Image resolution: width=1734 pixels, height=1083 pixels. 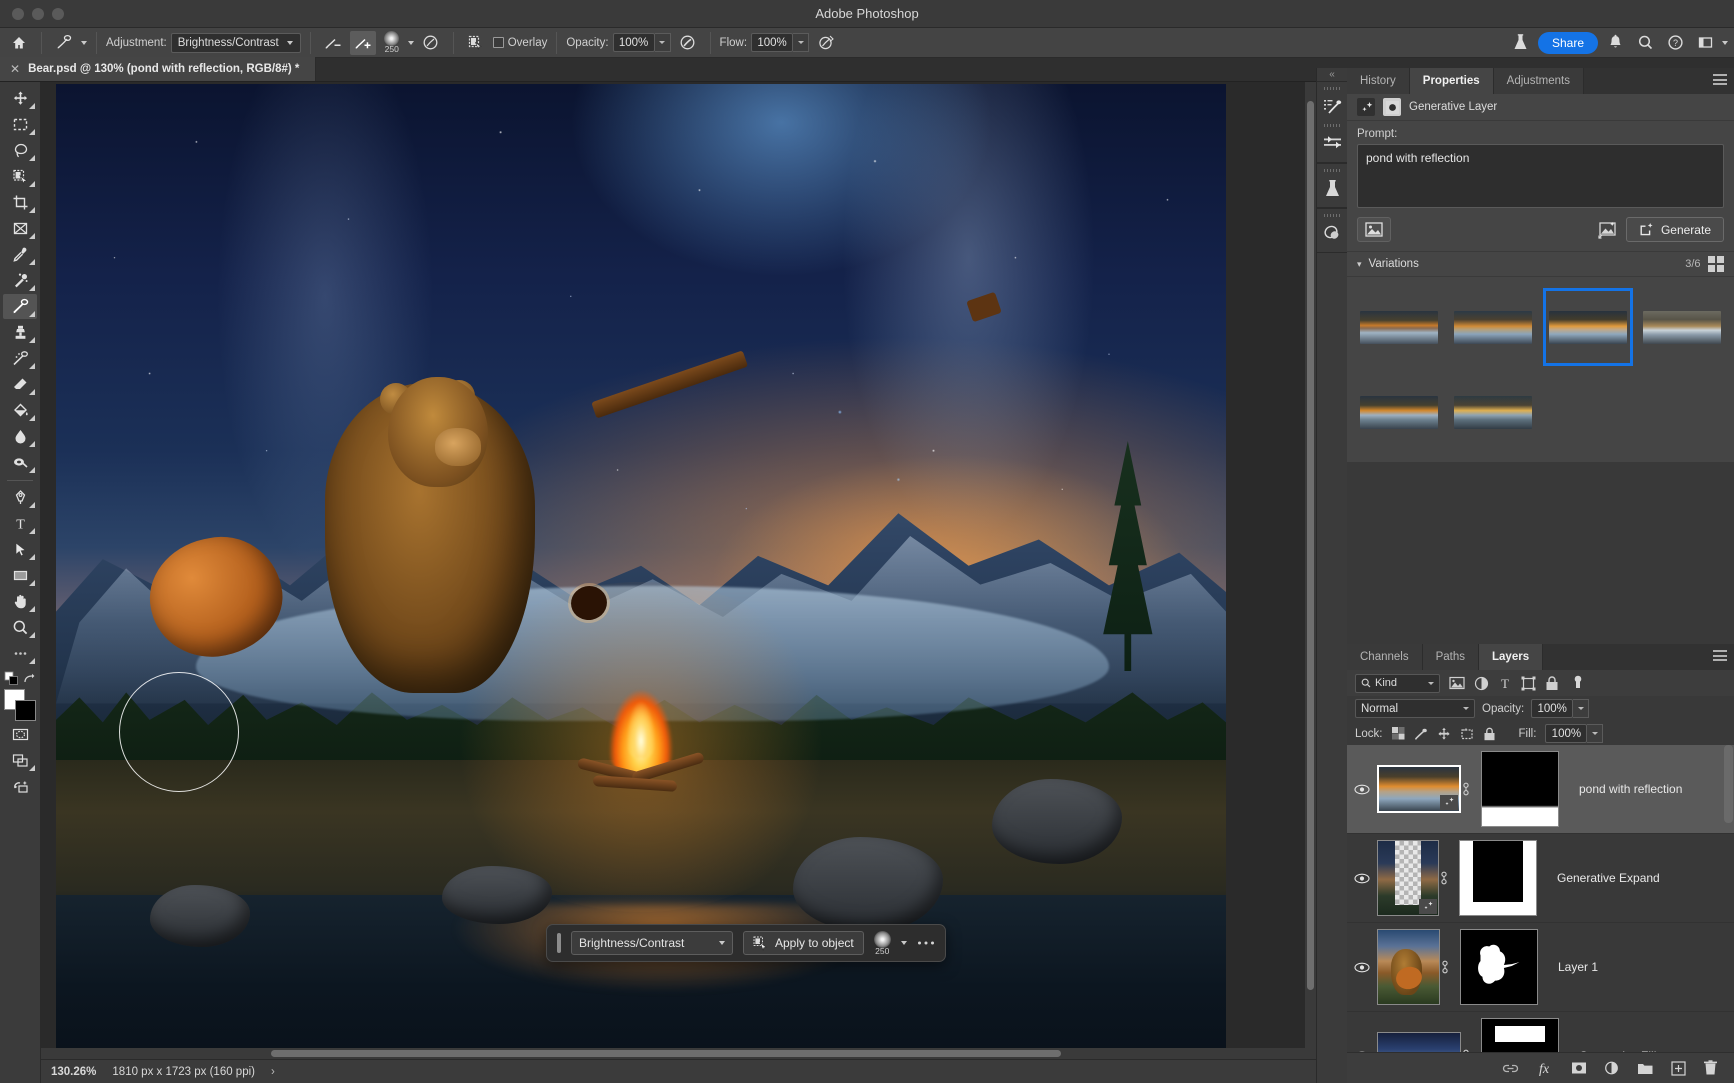 What do you see at coordinates (20, 332) in the screenshot?
I see `clone-stamp-tool` at bounding box center [20, 332].